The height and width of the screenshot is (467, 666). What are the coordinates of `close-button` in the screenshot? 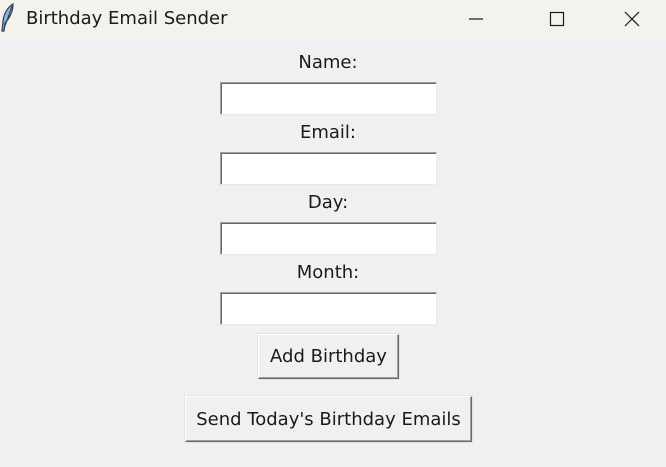 It's located at (632, 19).